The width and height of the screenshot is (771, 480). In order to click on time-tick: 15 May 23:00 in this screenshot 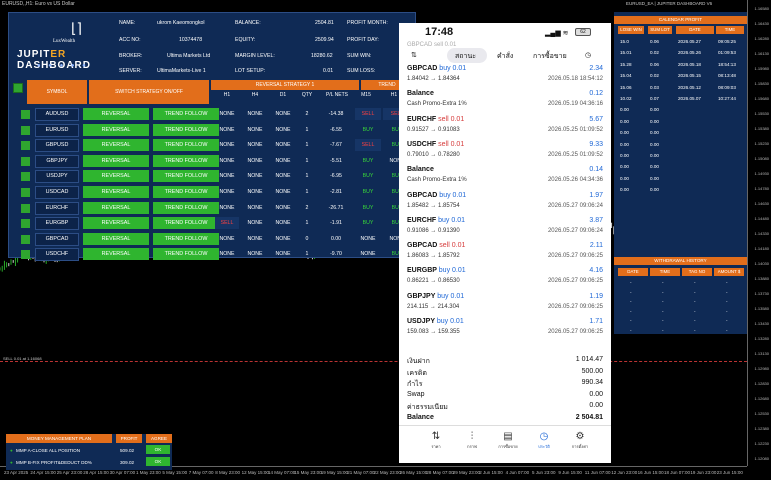, I will do `click(308, 472)`.